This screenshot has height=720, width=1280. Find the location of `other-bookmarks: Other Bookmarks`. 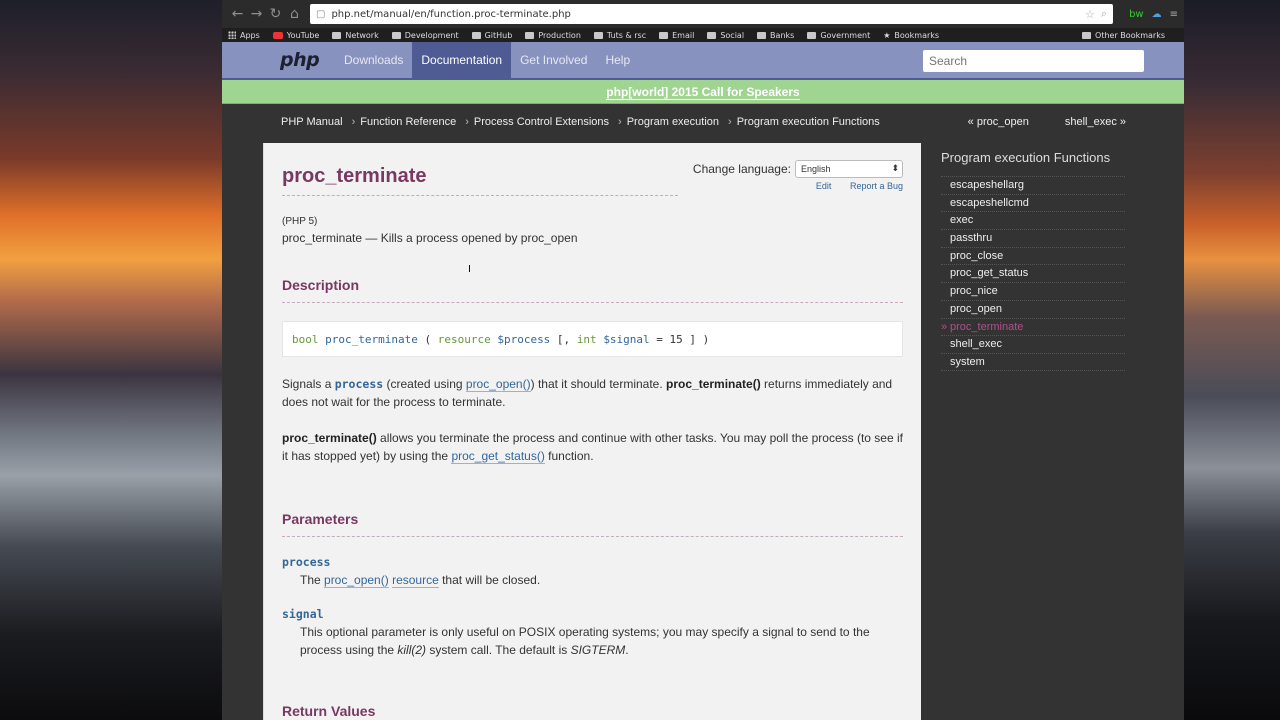

other-bookmarks: Other Bookmarks is located at coordinates (1123, 35).